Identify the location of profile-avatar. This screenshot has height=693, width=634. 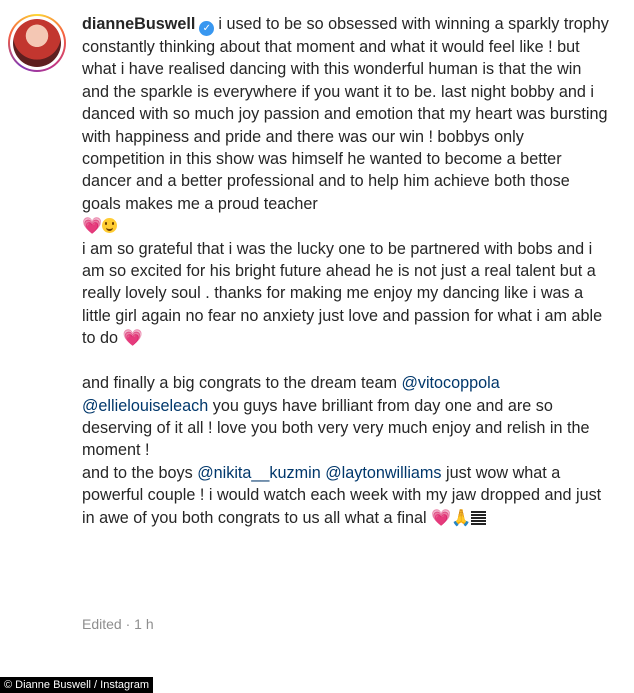
(37, 43).